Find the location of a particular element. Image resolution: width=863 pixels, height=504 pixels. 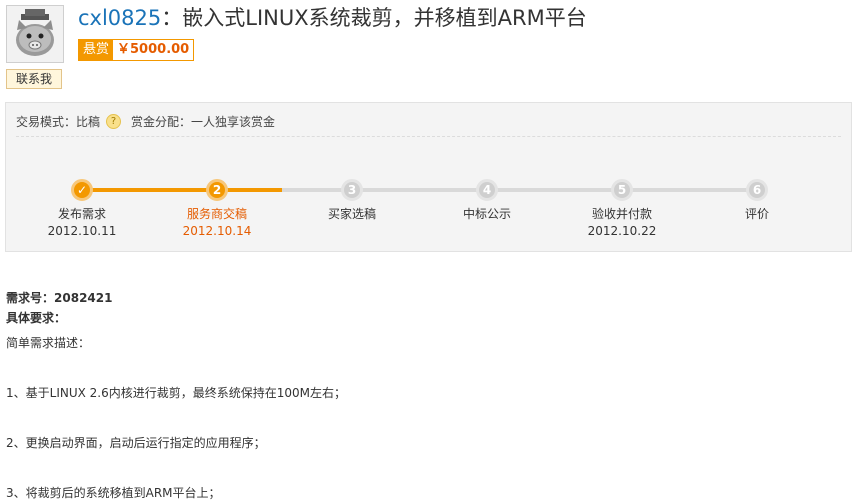

requirement-id-label: 需求号： is located at coordinates (30, 298).